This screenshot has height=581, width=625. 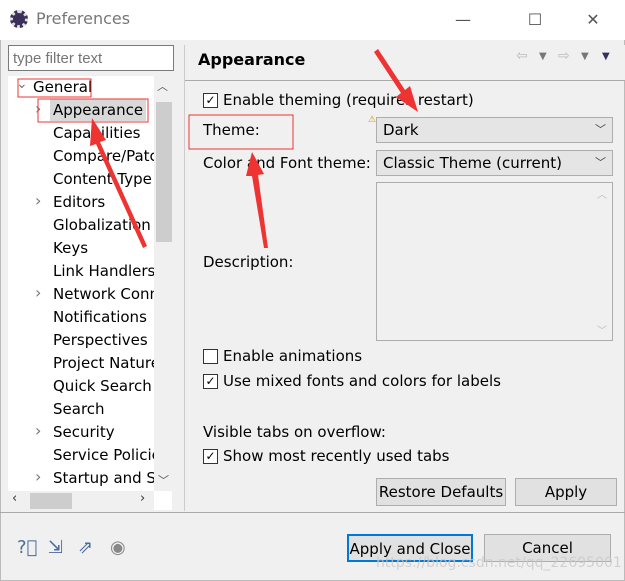 I want to click on tree-item-label: Project Nature, so click(x=106, y=363).